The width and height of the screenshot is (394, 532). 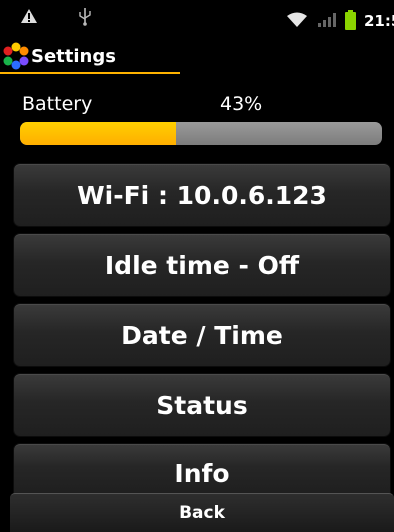 What do you see at coordinates (241, 104) in the screenshot?
I see `battery-percent: 43%` at bounding box center [241, 104].